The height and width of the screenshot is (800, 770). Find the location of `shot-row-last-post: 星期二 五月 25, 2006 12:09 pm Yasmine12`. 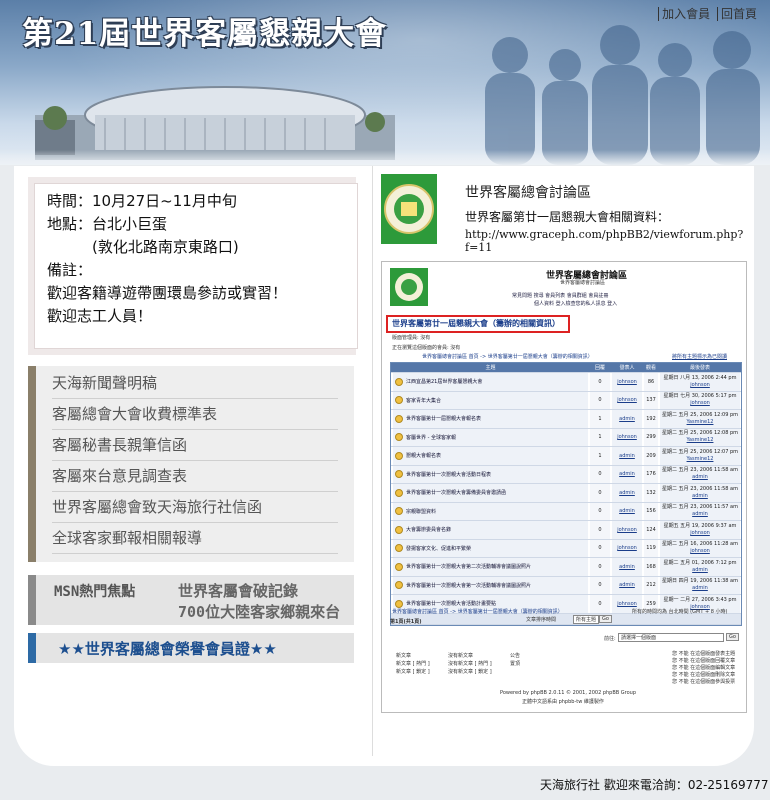

shot-row-last-post: 星期二 五月 25, 2006 12:09 pm Yasmine12 is located at coordinates (700, 419).